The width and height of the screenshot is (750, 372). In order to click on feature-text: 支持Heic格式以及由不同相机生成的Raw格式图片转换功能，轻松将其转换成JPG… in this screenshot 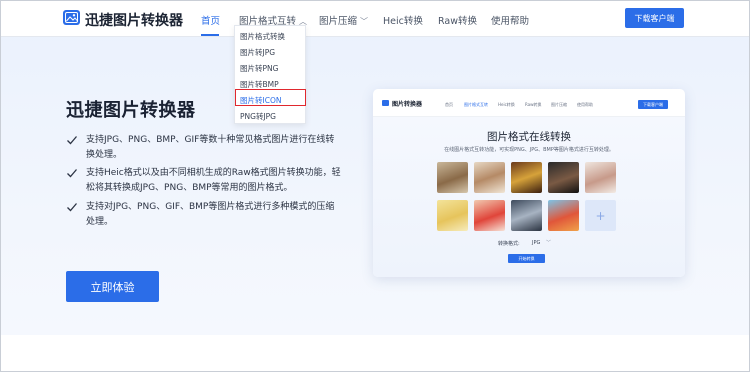, I will do `click(213, 180)`.